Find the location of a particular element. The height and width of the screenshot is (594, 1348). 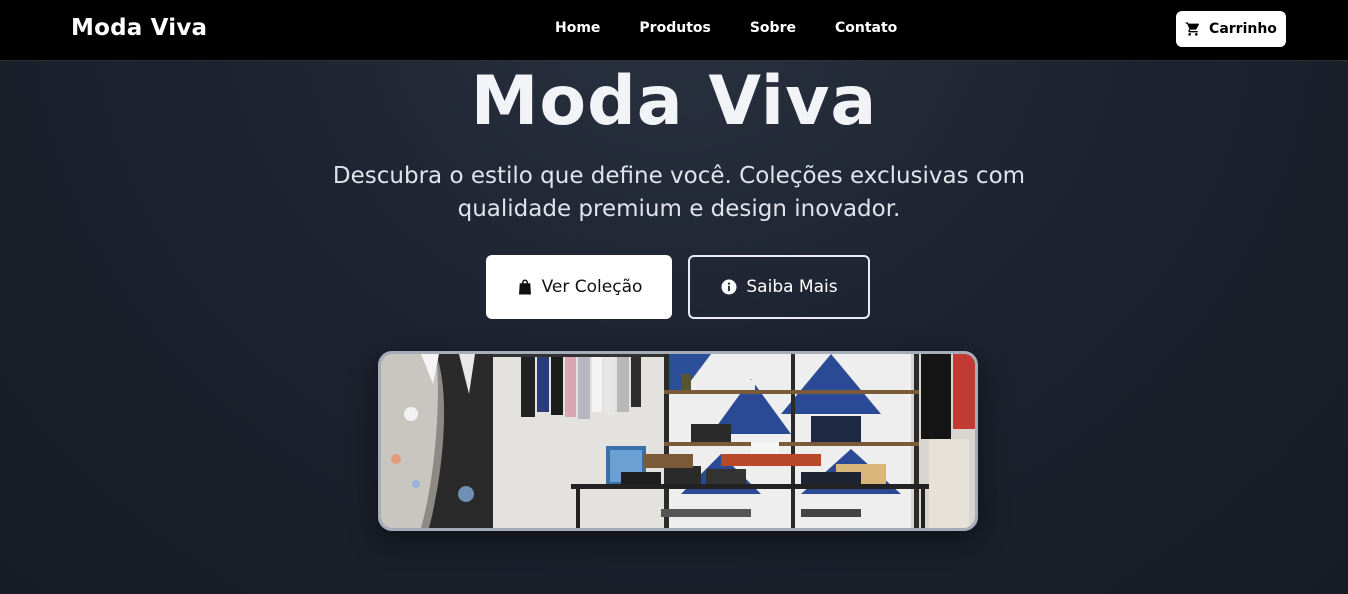

ver-colecao-label: Ver Coleção is located at coordinates (592, 287).